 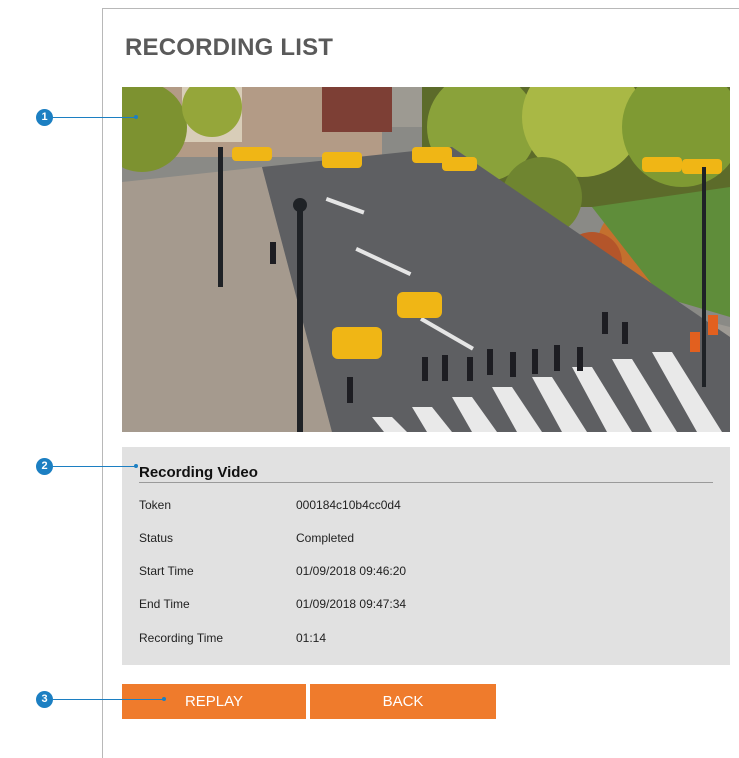 What do you see at coordinates (214, 701) in the screenshot?
I see `replay-button: REPLAY` at bounding box center [214, 701].